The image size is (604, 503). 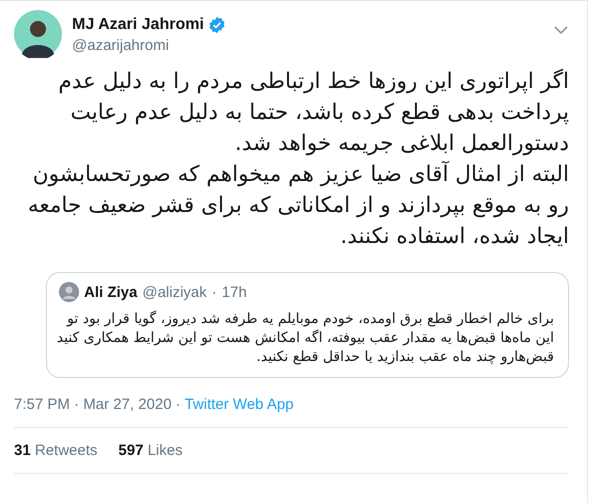 What do you see at coordinates (111, 292) in the screenshot?
I see `author-name: Ali Ziya` at bounding box center [111, 292].